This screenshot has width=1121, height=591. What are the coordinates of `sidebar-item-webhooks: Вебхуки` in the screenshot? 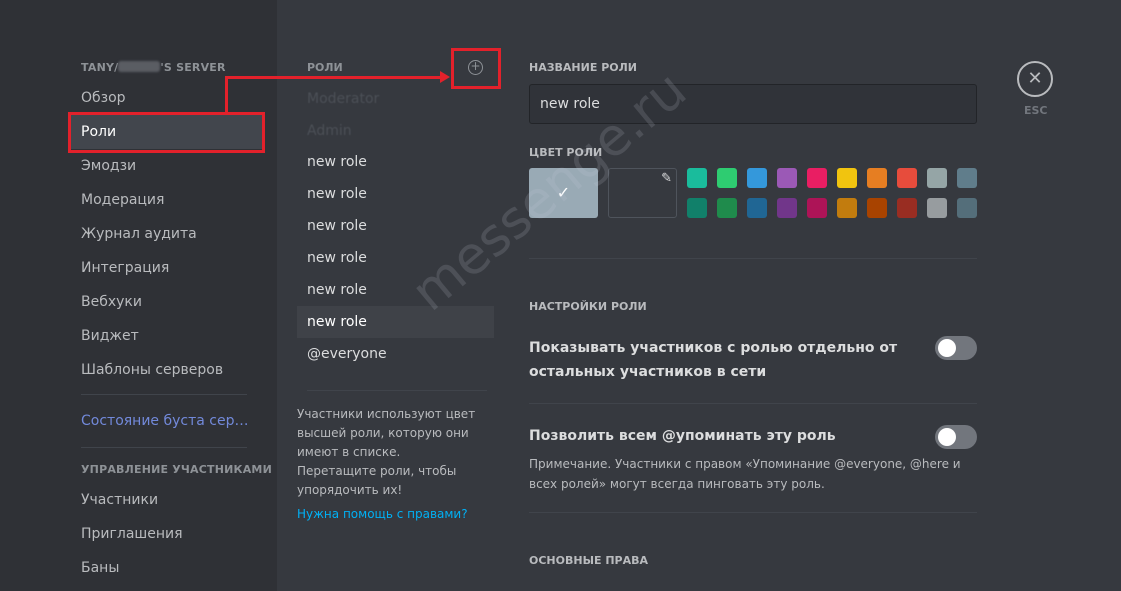 It's located at (166, 302).